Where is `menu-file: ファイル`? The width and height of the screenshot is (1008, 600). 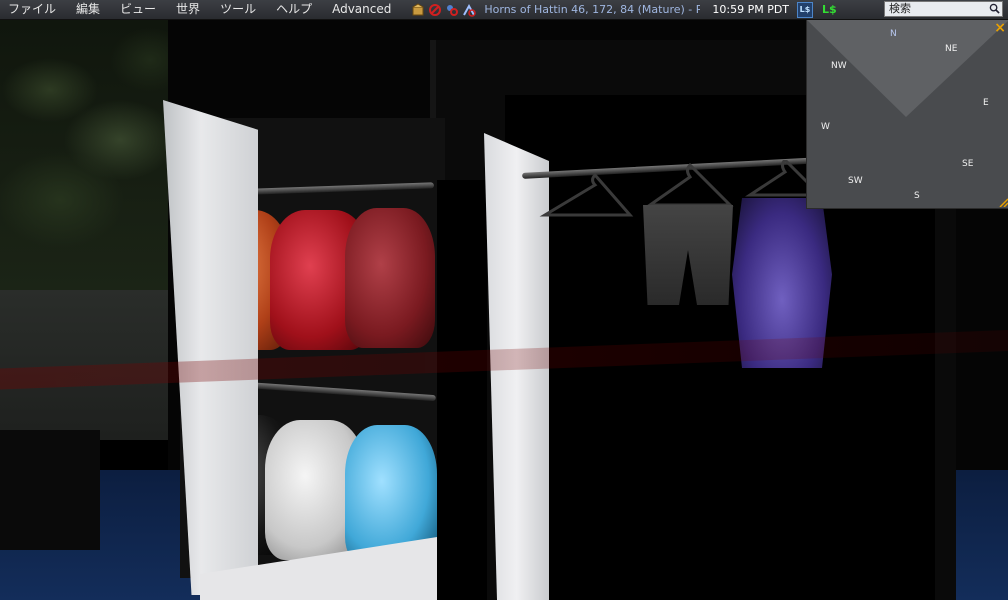 menu-file: ファイル is located at coordinates (33, 9).